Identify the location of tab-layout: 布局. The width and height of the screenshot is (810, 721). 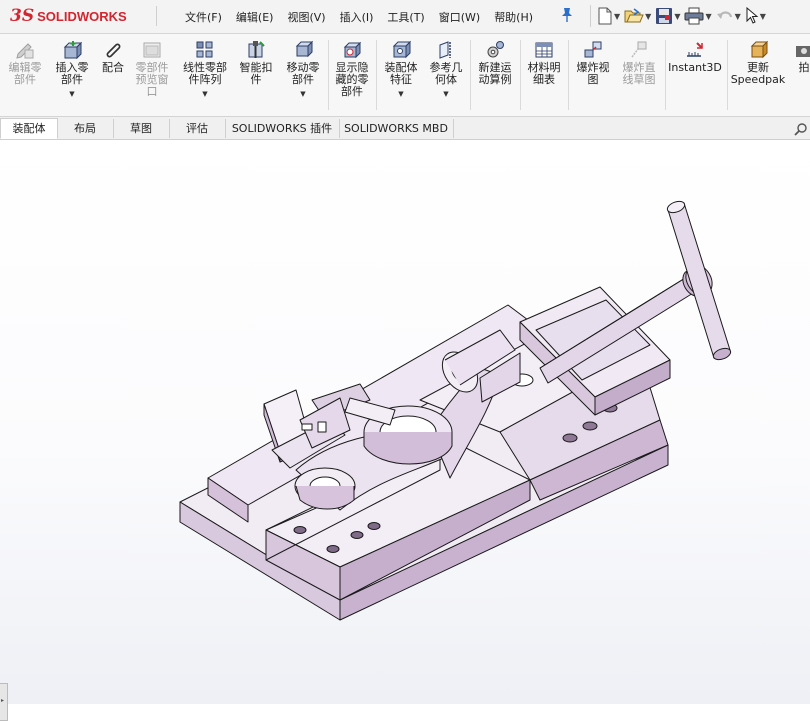
(85, 128).